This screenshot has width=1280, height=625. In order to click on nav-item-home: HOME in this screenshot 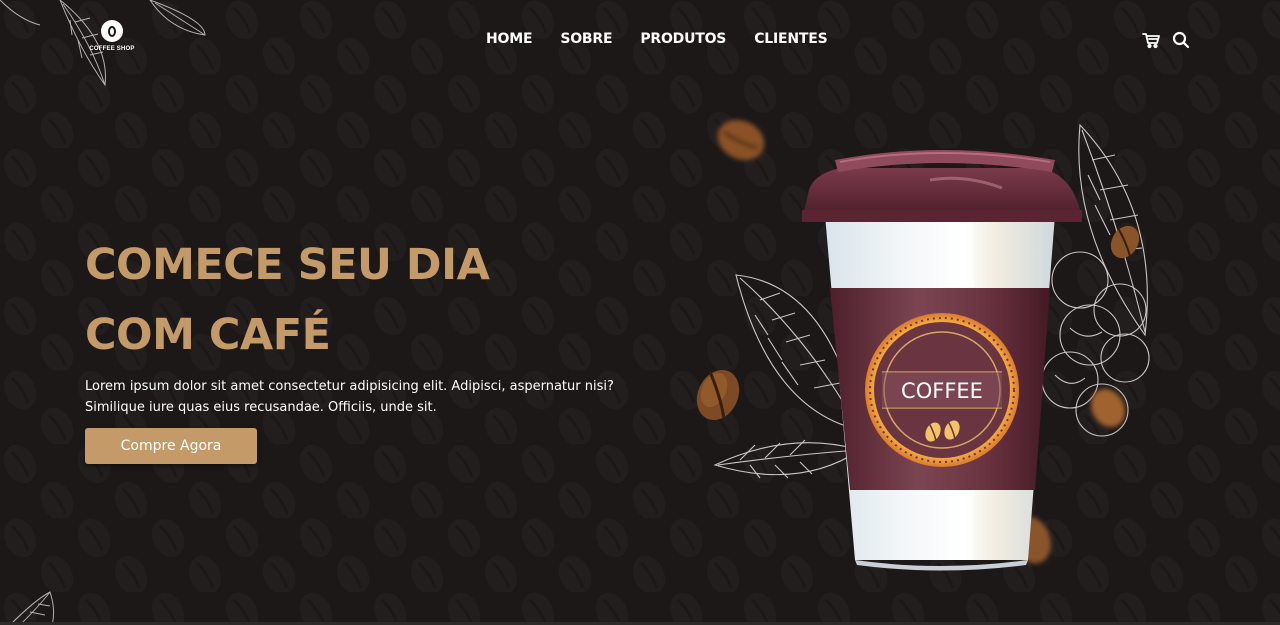, I will do `click(509, 39)`.